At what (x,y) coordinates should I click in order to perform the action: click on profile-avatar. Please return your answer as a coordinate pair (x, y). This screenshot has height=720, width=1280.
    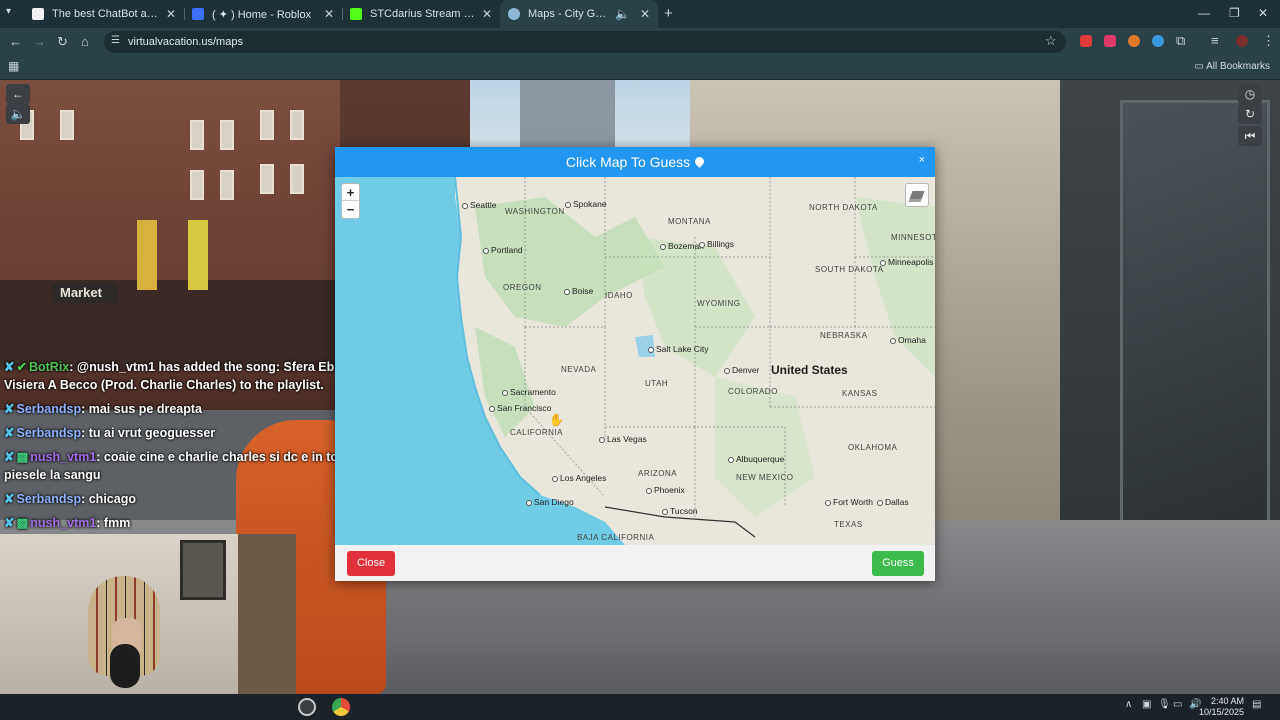
    Looking at the image, I should click on (1242, 41).